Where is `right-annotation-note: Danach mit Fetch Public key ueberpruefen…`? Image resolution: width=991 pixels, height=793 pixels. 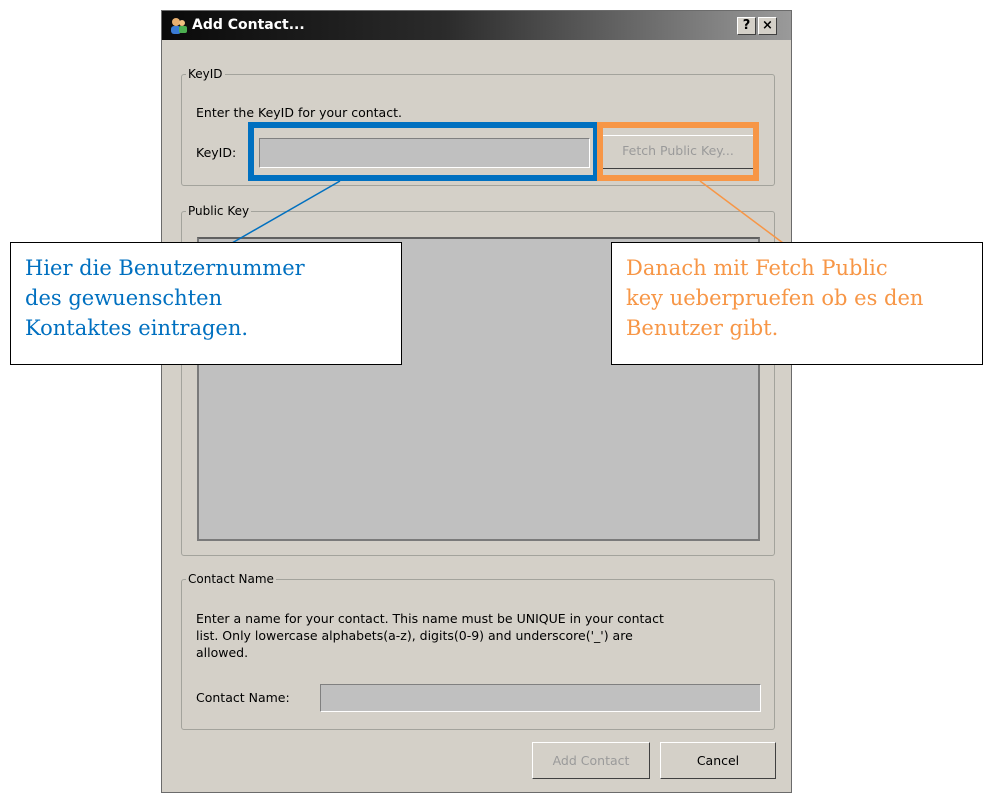
right-annotation-note: Danach mit Fetch Public key ueberpruefen… is located at coordinates (797, 303).